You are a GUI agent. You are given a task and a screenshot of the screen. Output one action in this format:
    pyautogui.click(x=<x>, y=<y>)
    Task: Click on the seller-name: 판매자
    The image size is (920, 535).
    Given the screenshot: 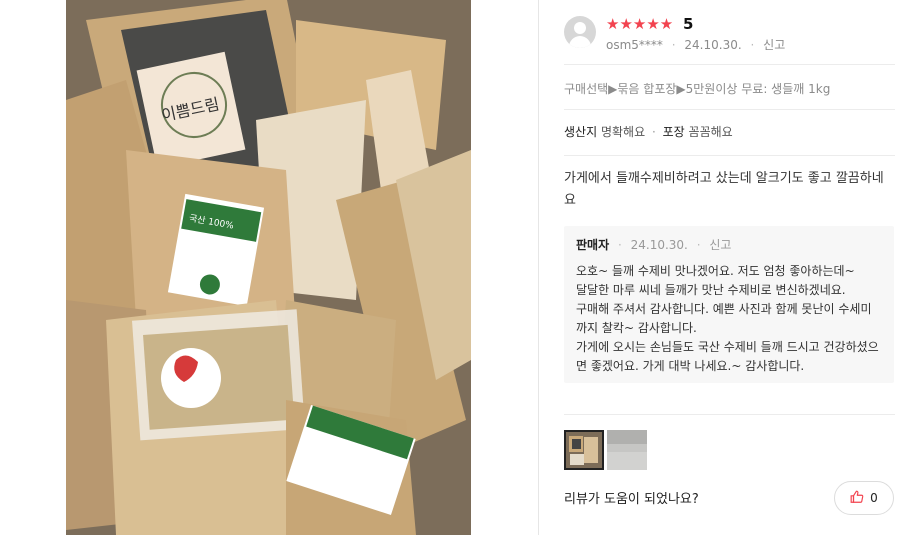 What is the action you would take?
    pyautogui.click(x=593, y=245)
    